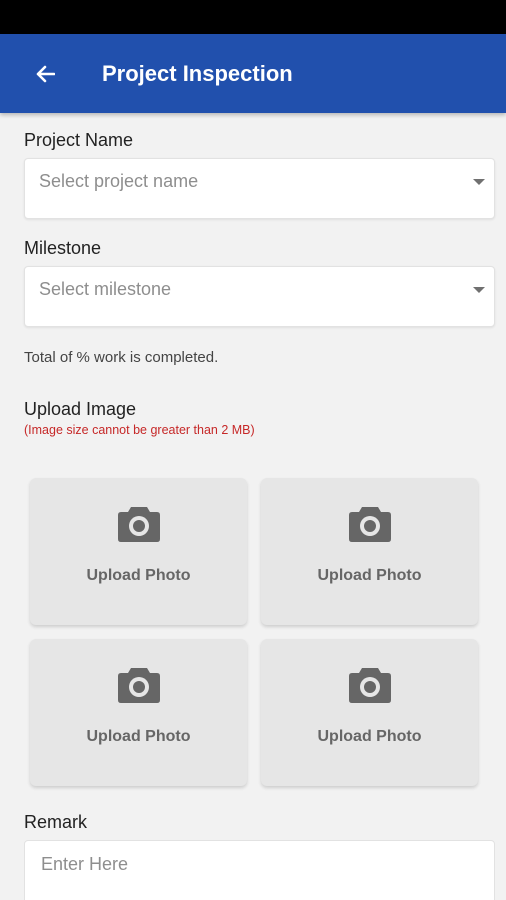  I want to click on app-bar: Project Inspection, so click(253, 73).